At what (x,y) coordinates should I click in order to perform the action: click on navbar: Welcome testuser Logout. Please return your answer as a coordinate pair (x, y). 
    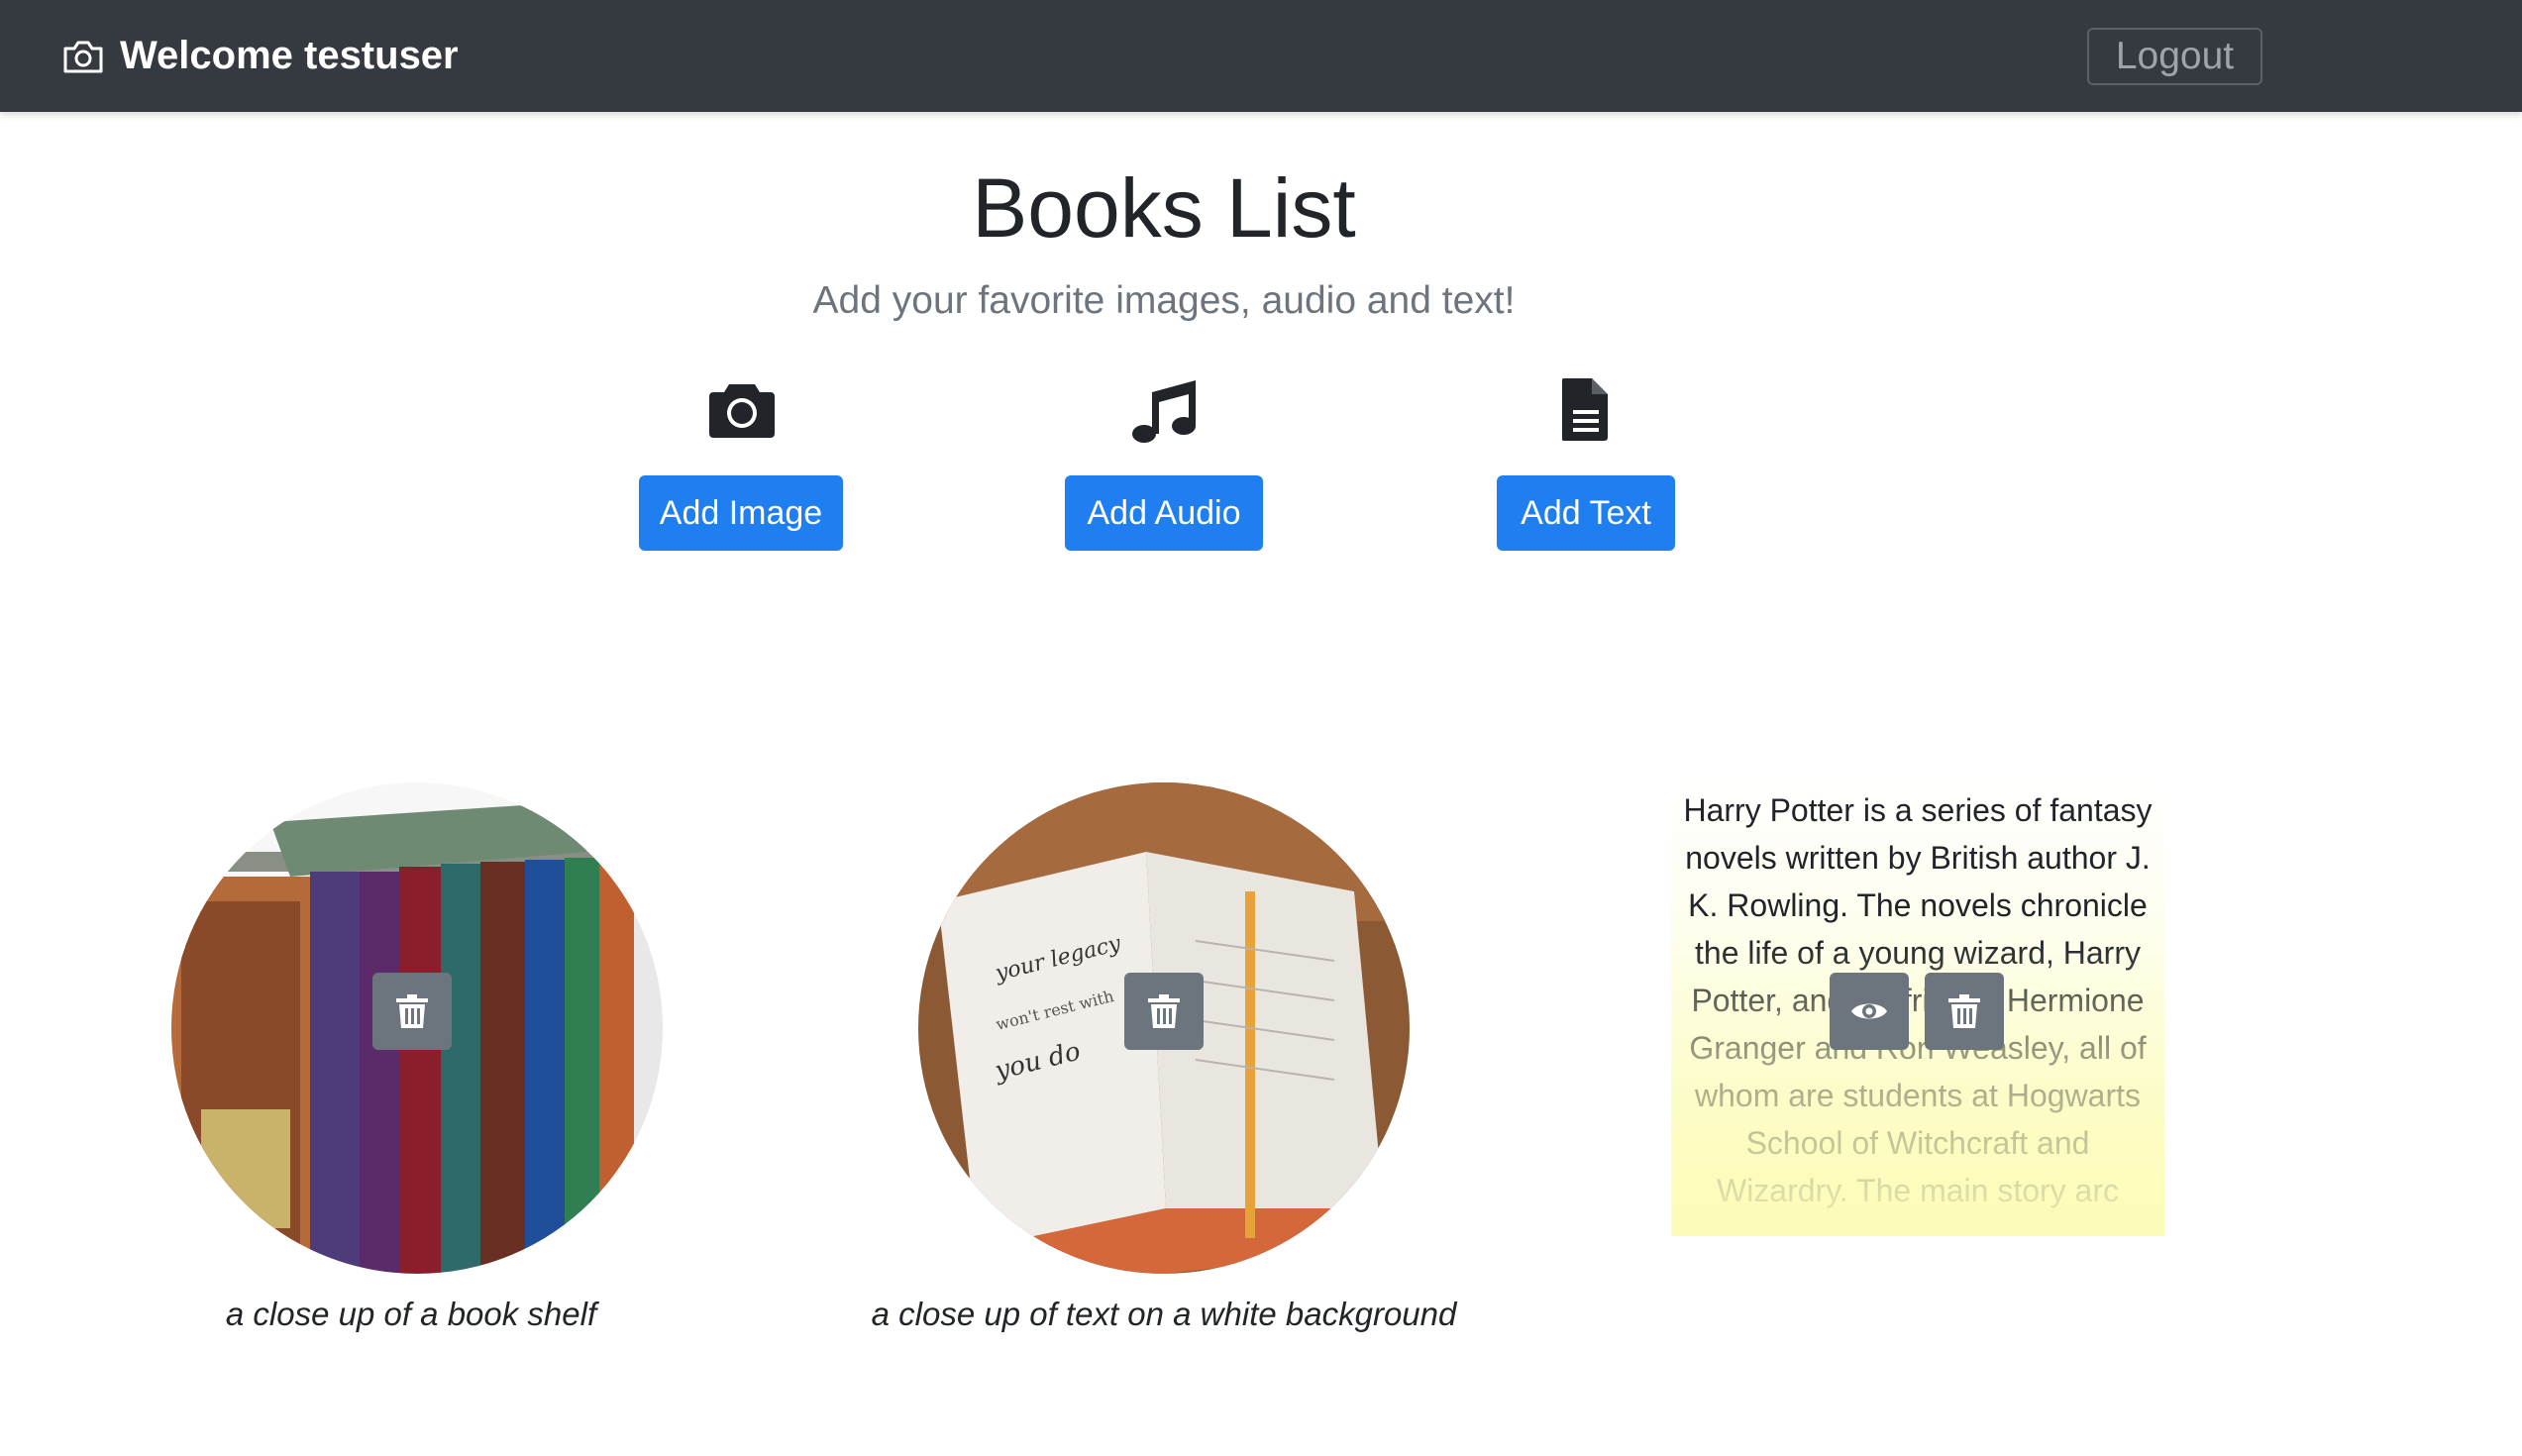
    Looking at the image, I should click on (1261, 56).